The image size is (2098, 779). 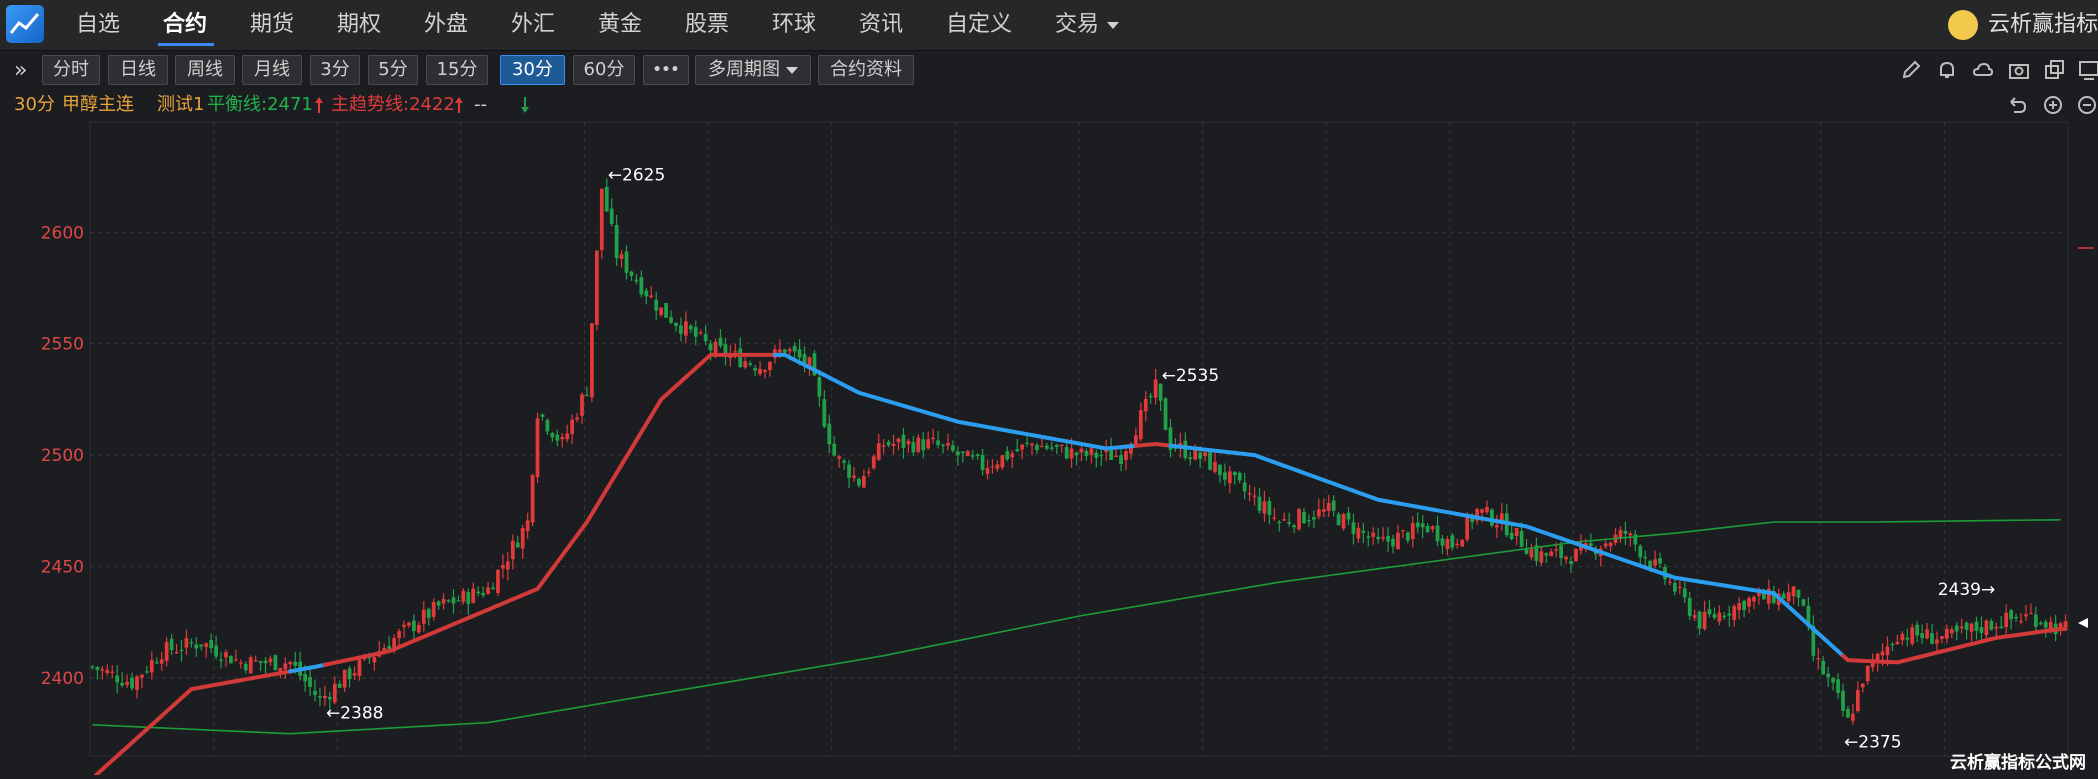 What do you see at coordinates (666, 70) in the screenshot?
I see `more-periods-button: •••` at bounding box center [666, 70].